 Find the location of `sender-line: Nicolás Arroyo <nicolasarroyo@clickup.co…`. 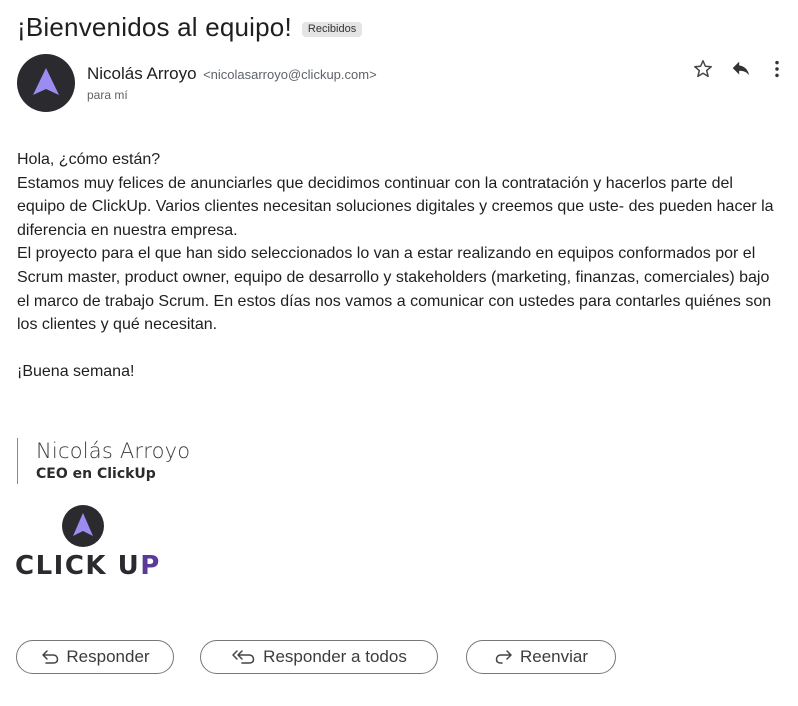

sender-line: Nicolás Arroyo <nicolasarroyo@clickup.co… is located at coordinates (232, 74).